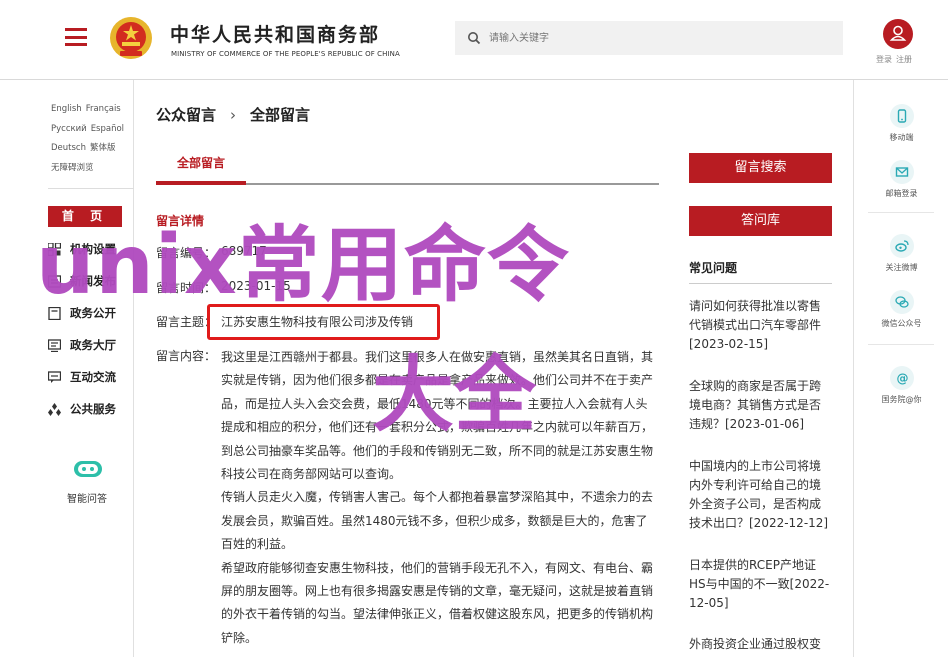 This screenshot has height=657, width=948. What do you see at coordinates (69, 129) in the screenshot?
I see `lang-russian: Русский` at bounding box center [69, 129].